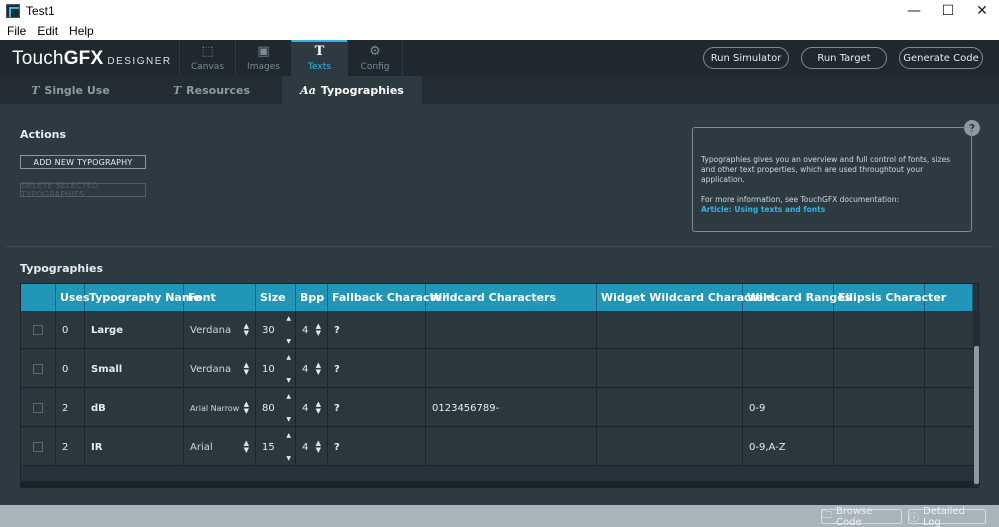 Image resolution: width=999 pixels, height=527 pixels. I want to click on col-font: Font, so click(220, 297).